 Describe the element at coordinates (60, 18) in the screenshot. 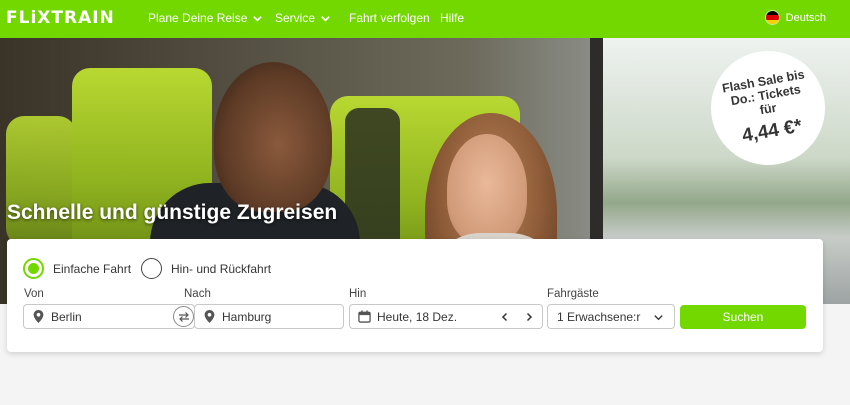

I see `flixtrain-logo: FLiXTRAIN` at that location.